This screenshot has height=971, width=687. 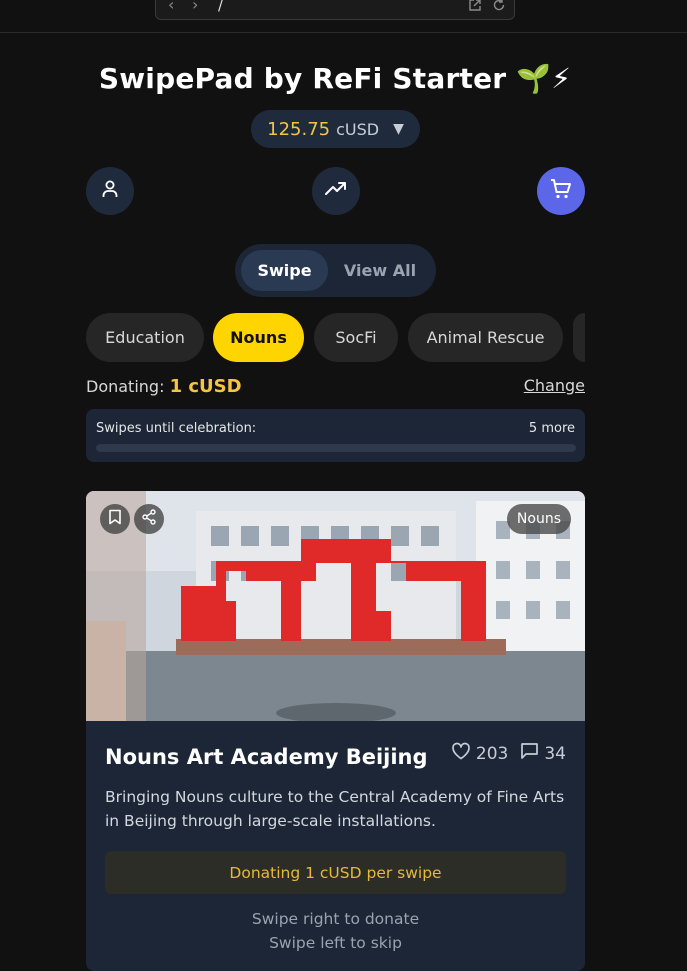 I want to click on change-amount-link: Change, so click(x=554, y=385).